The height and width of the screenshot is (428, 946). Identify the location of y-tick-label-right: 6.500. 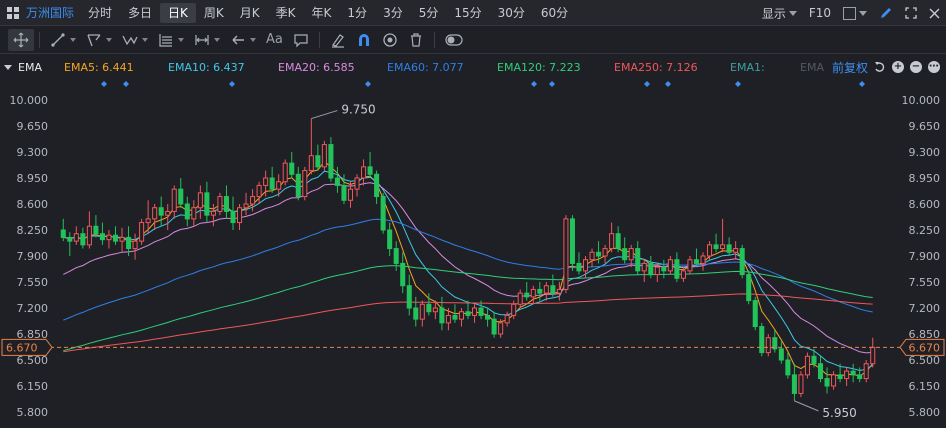
(925, 360).